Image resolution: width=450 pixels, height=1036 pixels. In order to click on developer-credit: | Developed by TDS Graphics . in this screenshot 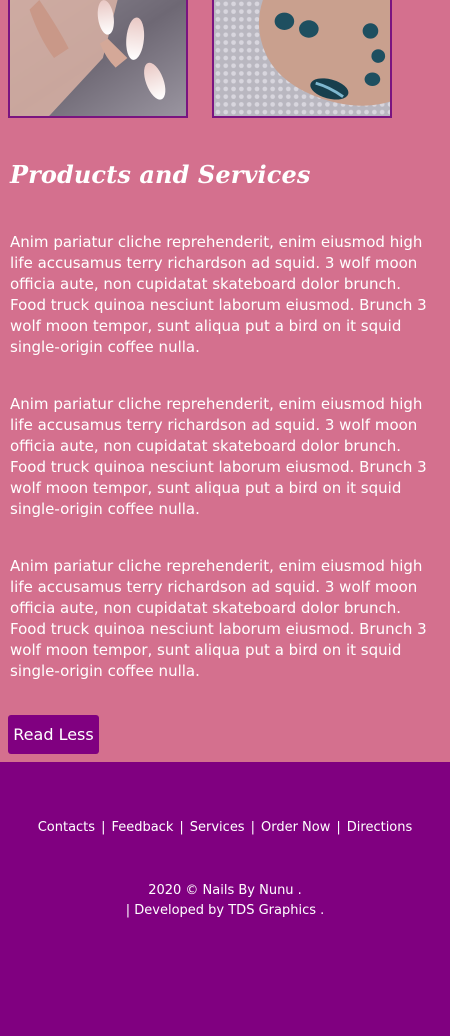, I will do `click(225, 910)`.